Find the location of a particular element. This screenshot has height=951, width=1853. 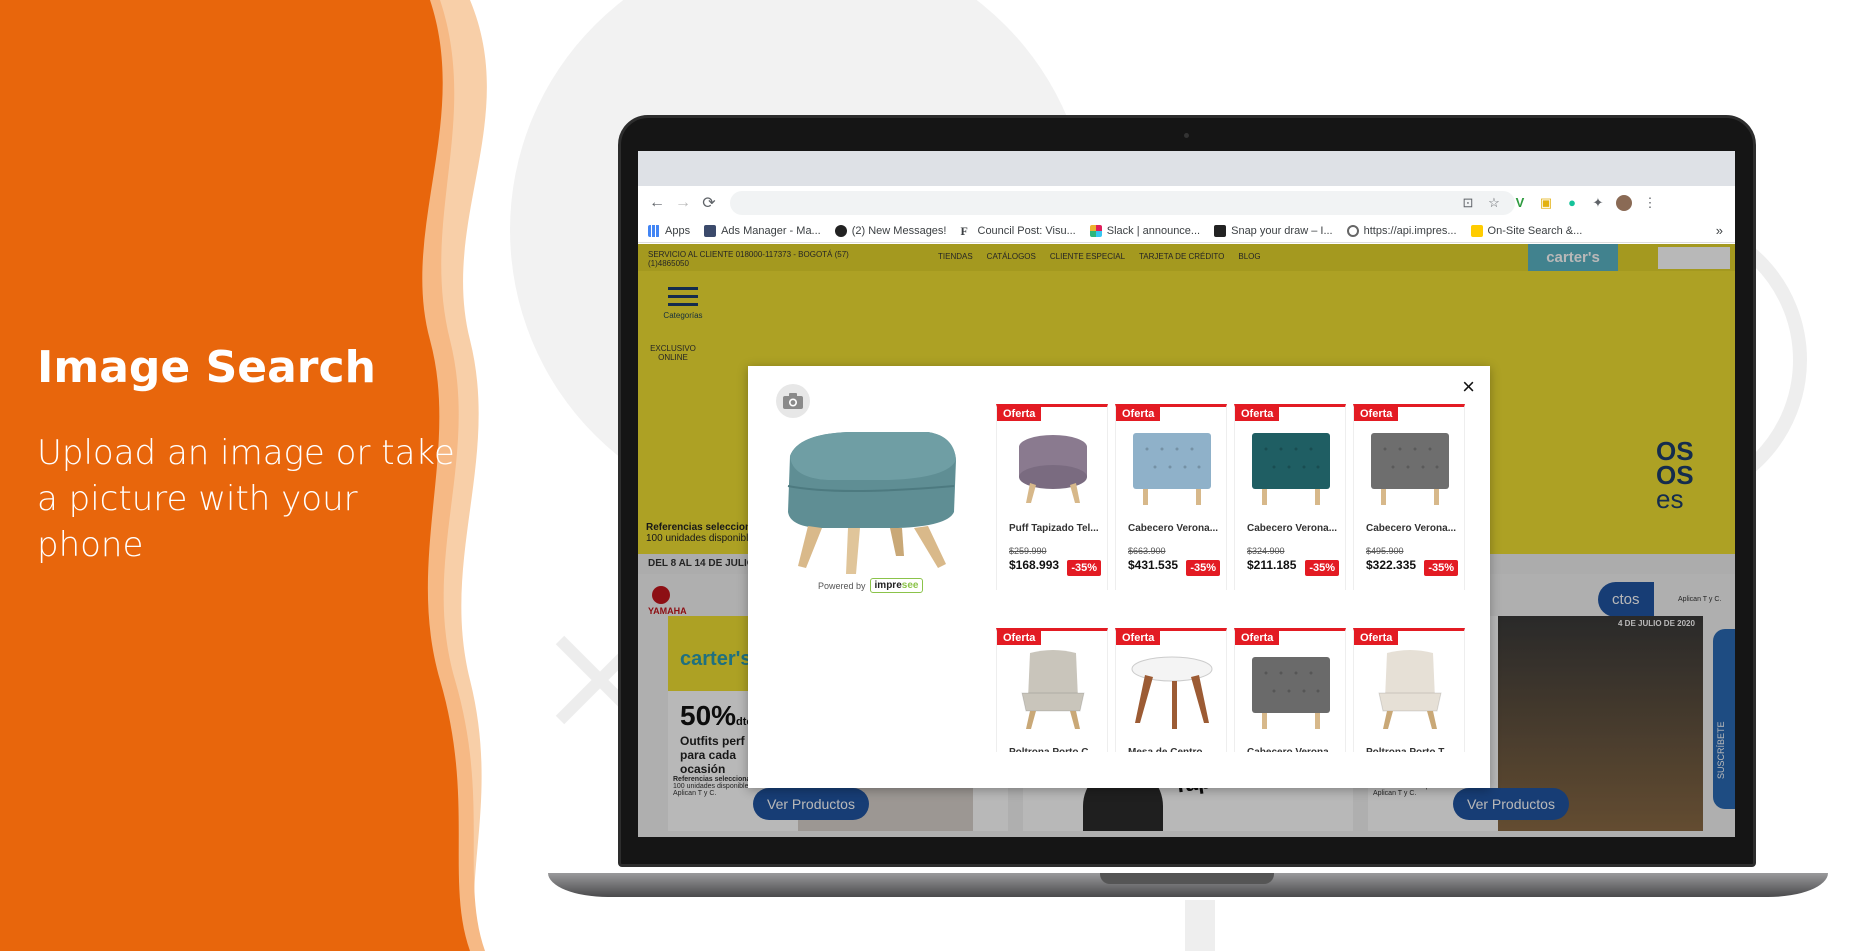

brand-part: see is located at coordinates (910, 585).